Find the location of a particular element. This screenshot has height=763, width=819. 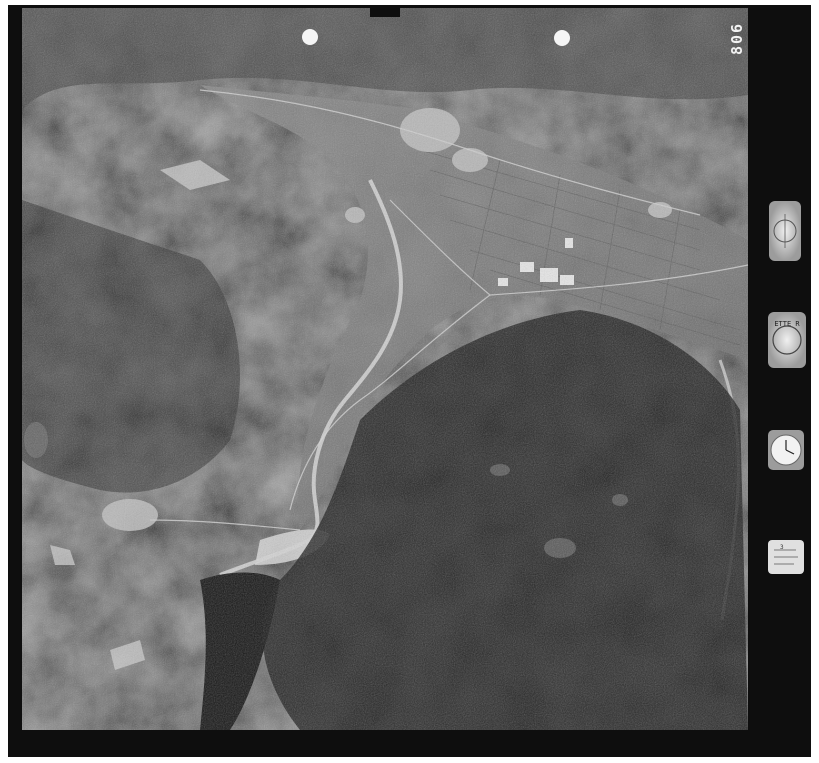

frame-number: 806 is located at coordinates (737, 38).